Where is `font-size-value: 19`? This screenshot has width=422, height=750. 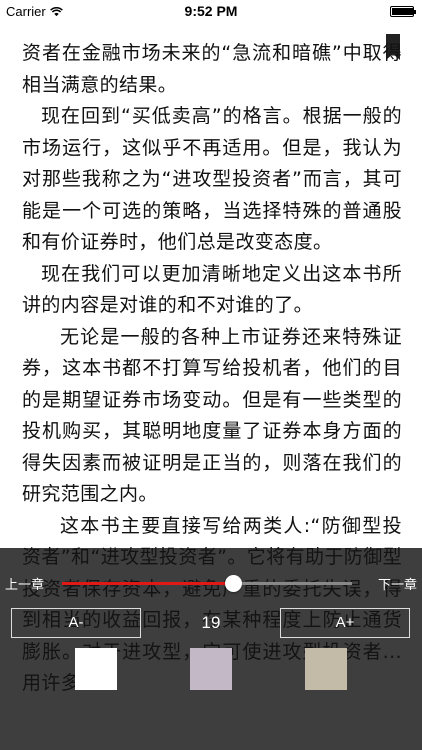 font-size-value: 19 is located at coordinates (211, 622).